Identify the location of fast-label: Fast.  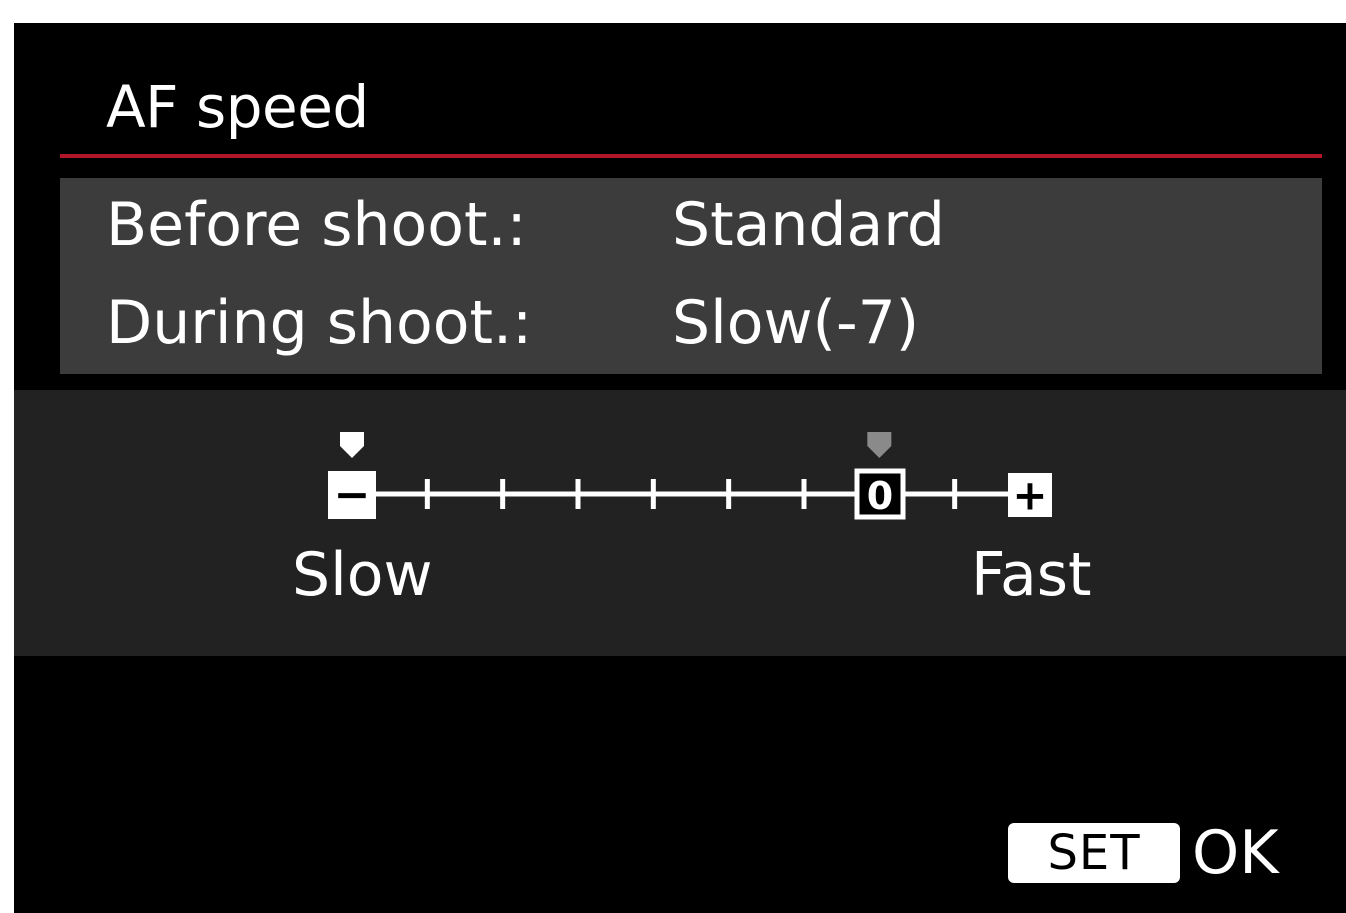
(1031, 575).